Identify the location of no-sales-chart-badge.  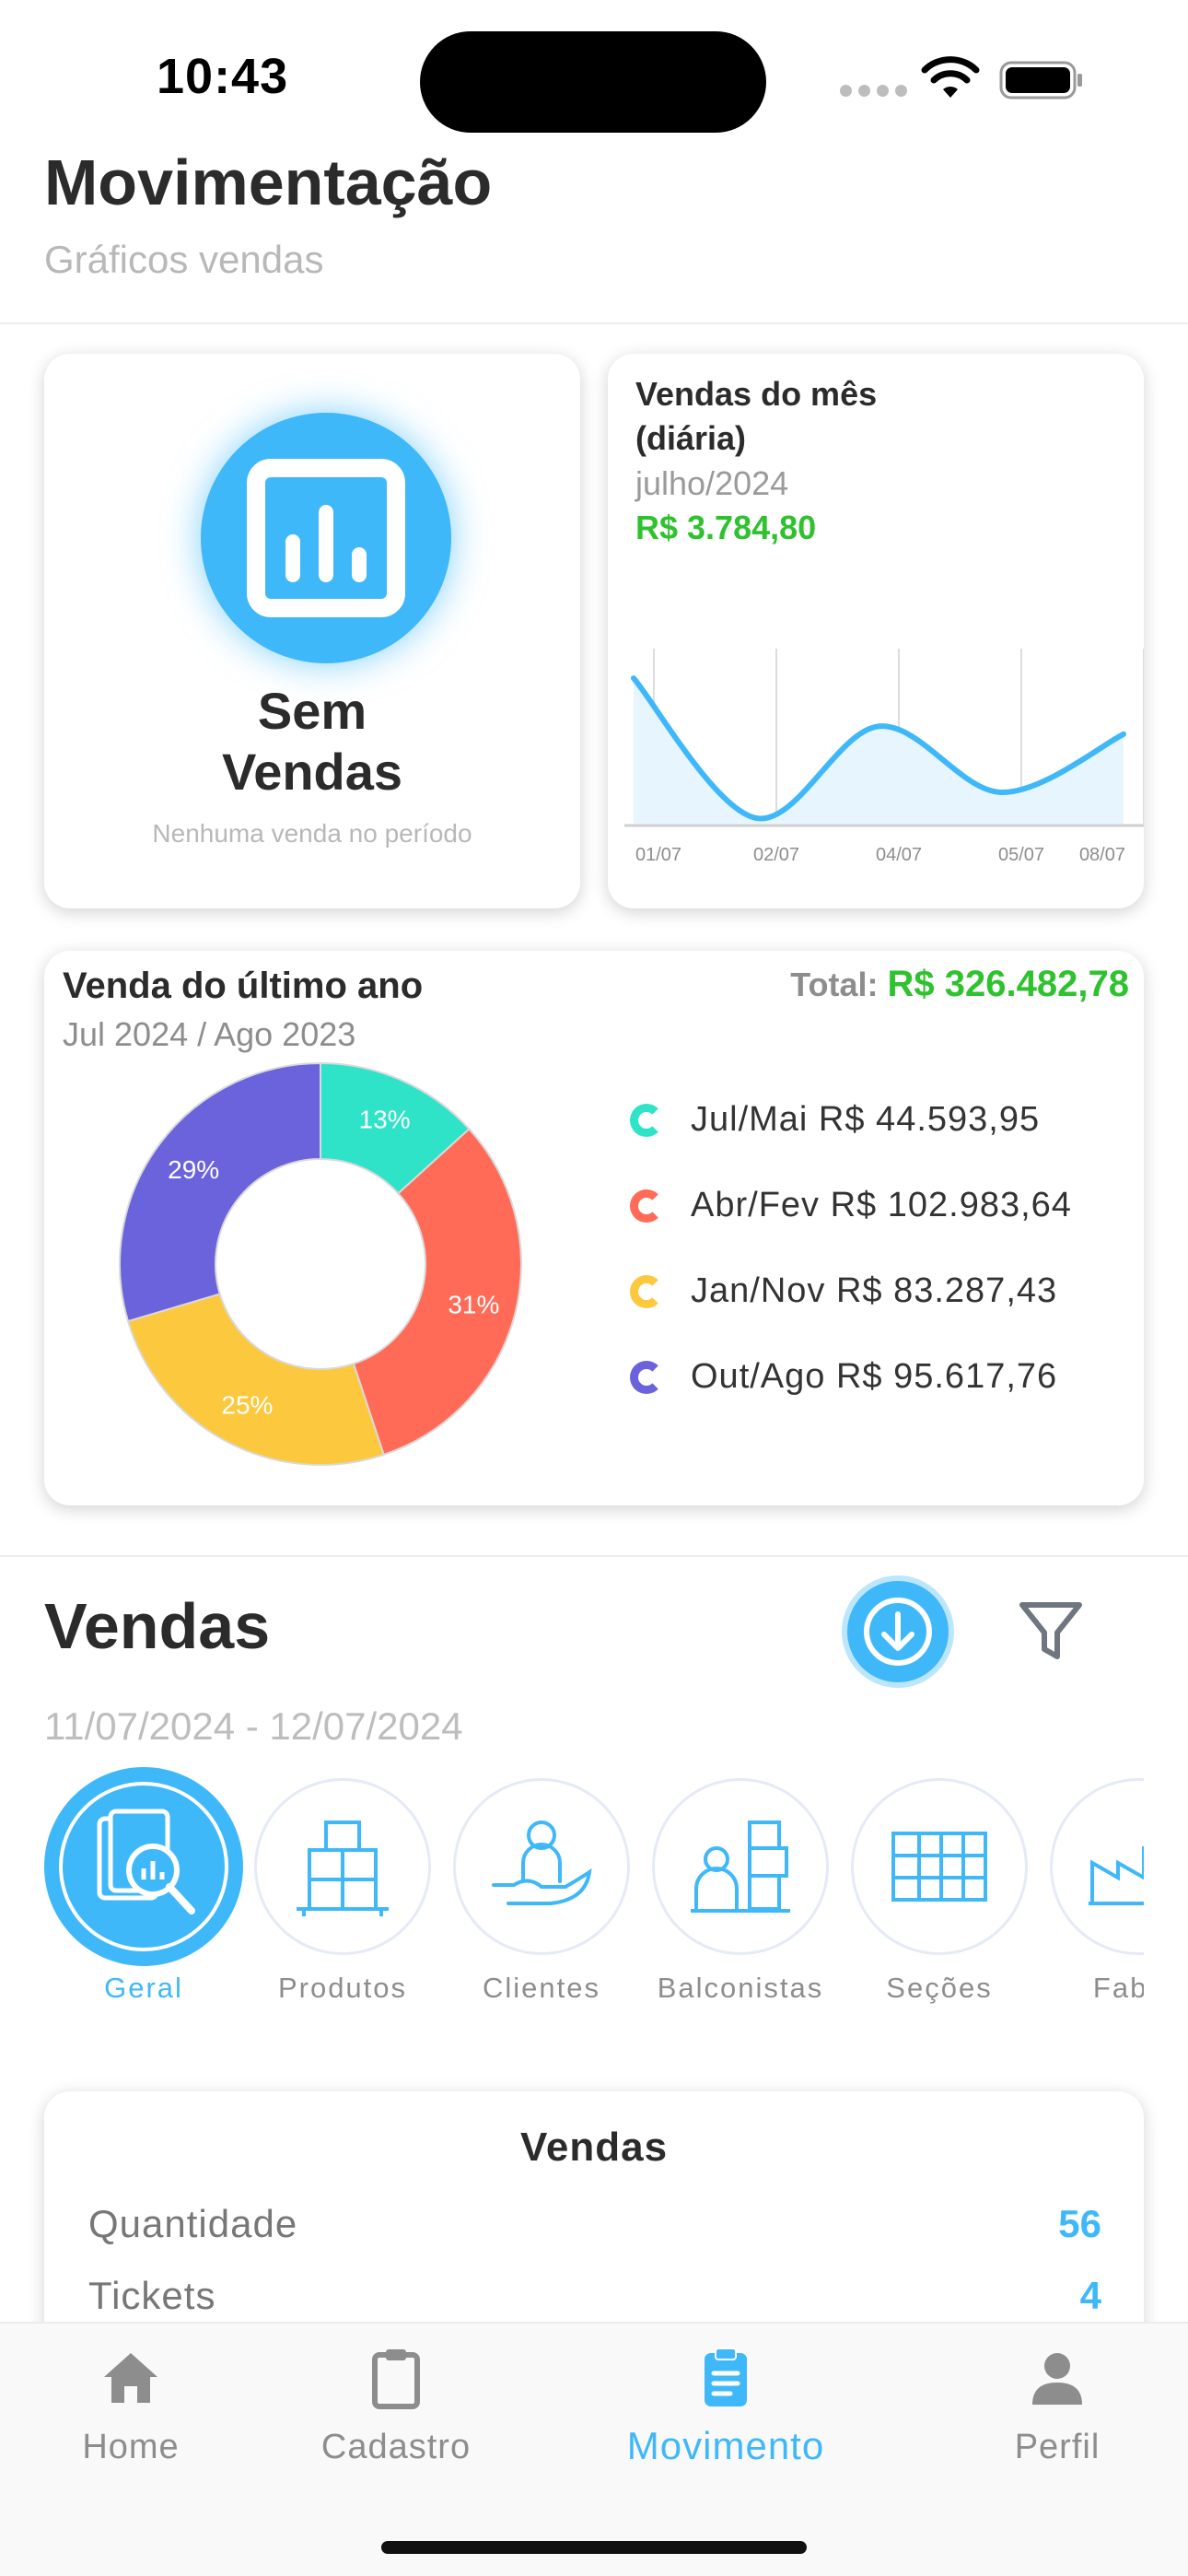
(326, 538).